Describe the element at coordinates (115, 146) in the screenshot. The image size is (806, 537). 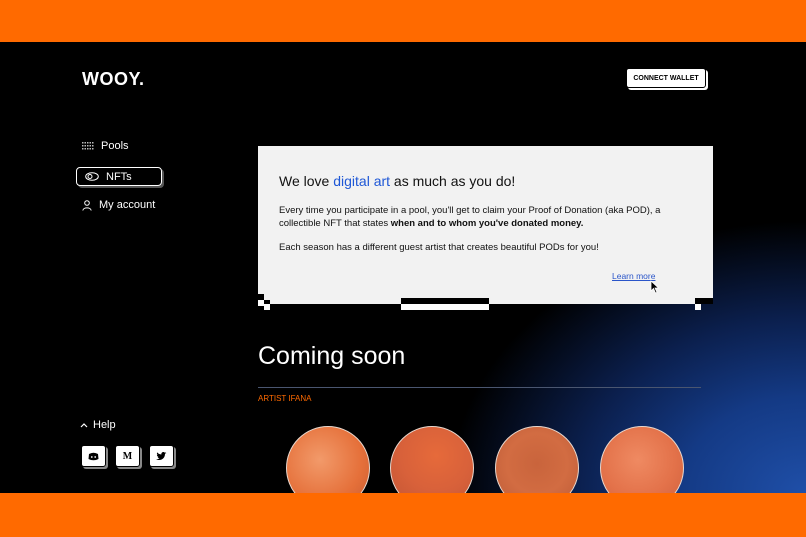
I see `sidebar-item-label: Pools` at that location.